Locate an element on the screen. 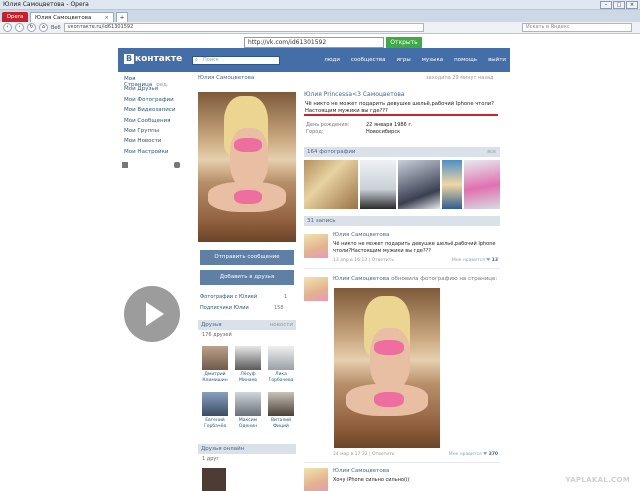 The height and width of the screenshot is (491, 640). photos-all-link: все is located at coordinates (491, 152).